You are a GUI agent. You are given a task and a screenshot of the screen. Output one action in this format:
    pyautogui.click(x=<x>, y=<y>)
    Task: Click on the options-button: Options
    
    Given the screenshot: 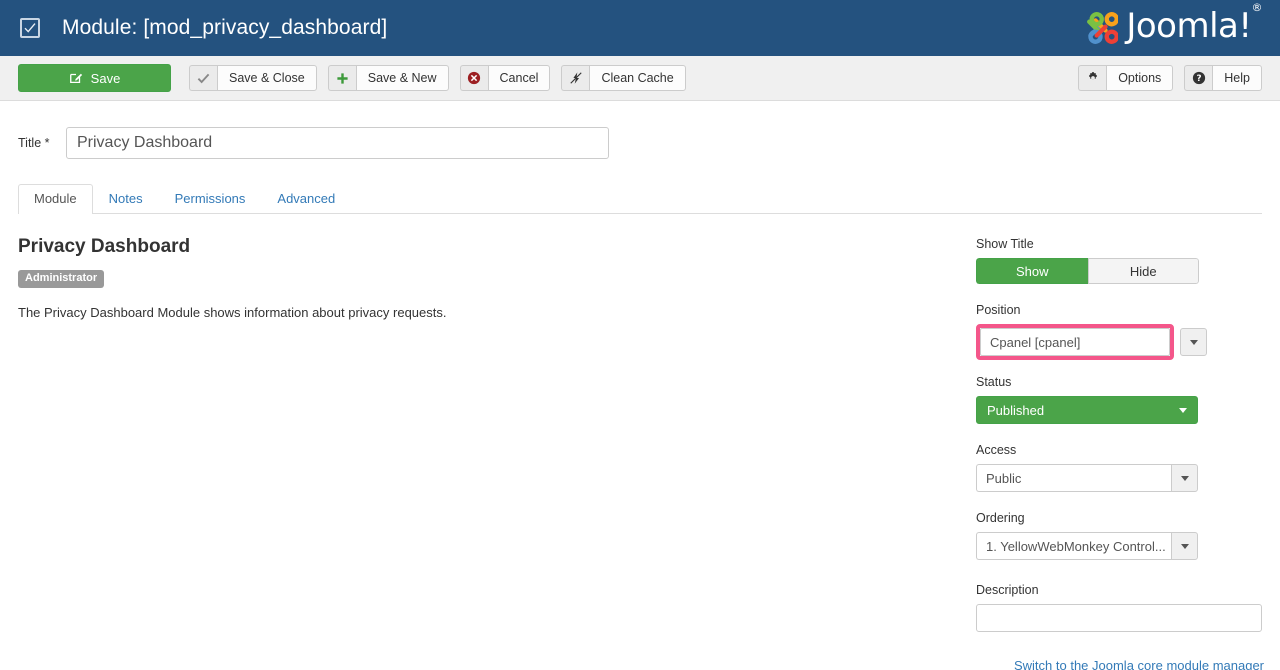 What is the action you would take?
    pyautogui.click(x=1126, y=78)
    